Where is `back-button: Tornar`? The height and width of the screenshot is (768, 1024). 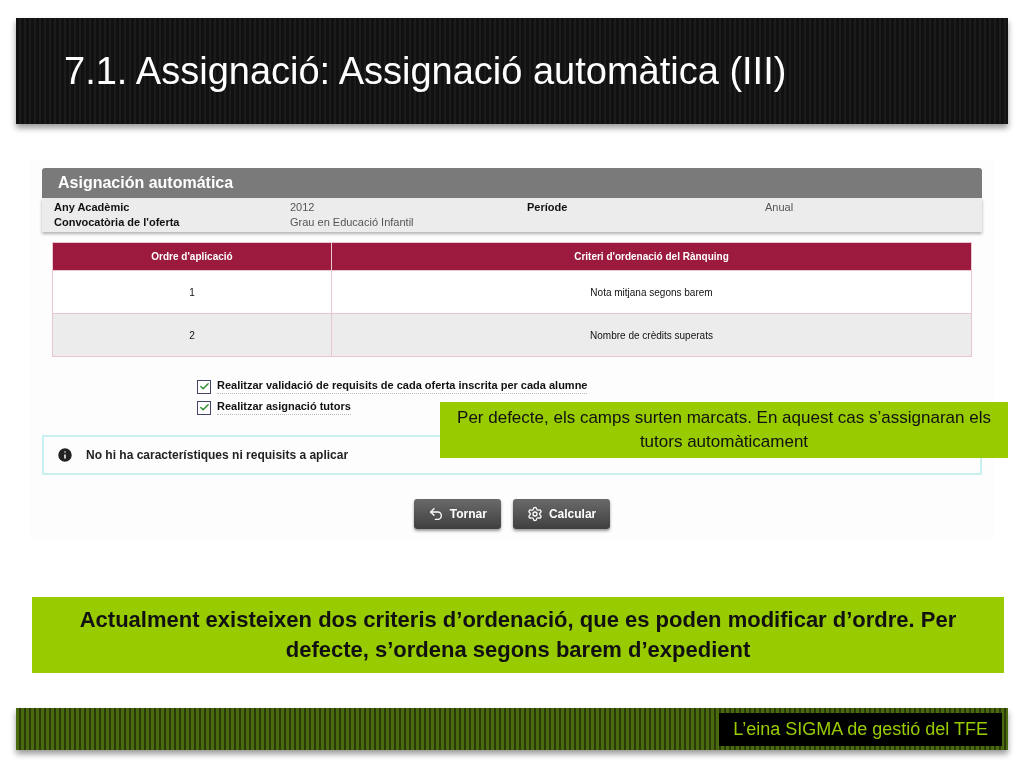 back-button: Tornar is located at coordinates (457, 514).